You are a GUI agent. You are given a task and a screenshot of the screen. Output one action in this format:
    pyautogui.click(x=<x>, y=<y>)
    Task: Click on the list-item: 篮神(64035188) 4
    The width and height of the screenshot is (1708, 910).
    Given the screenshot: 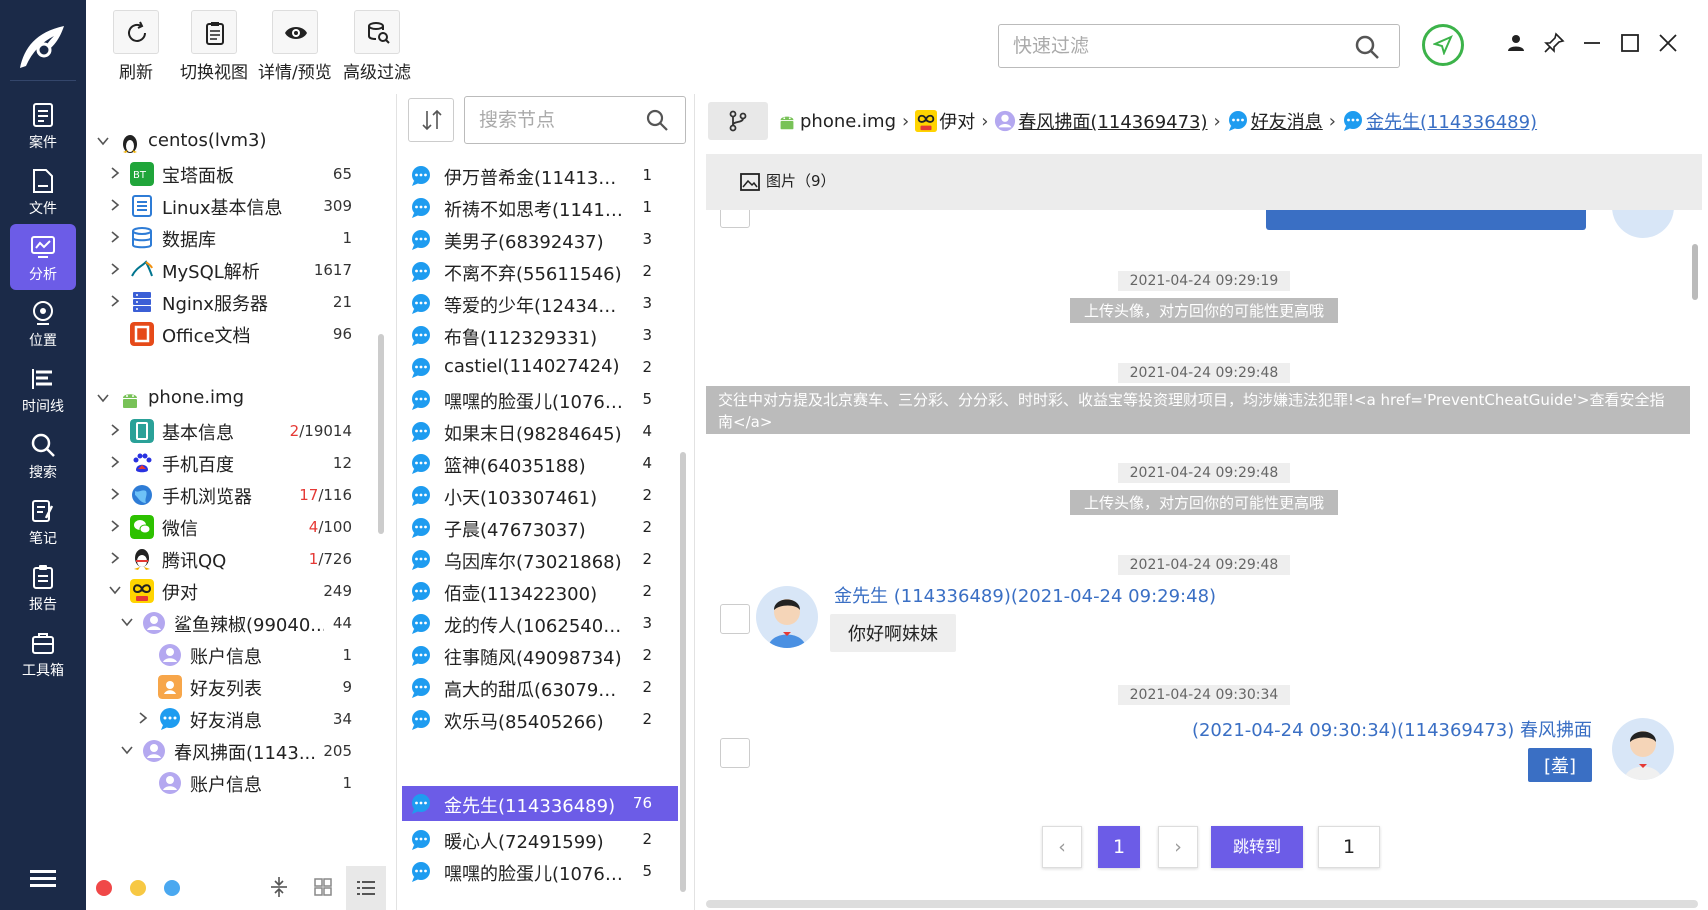 What is the action you would take?
    pyautogui.click(x=540, y=463)
    